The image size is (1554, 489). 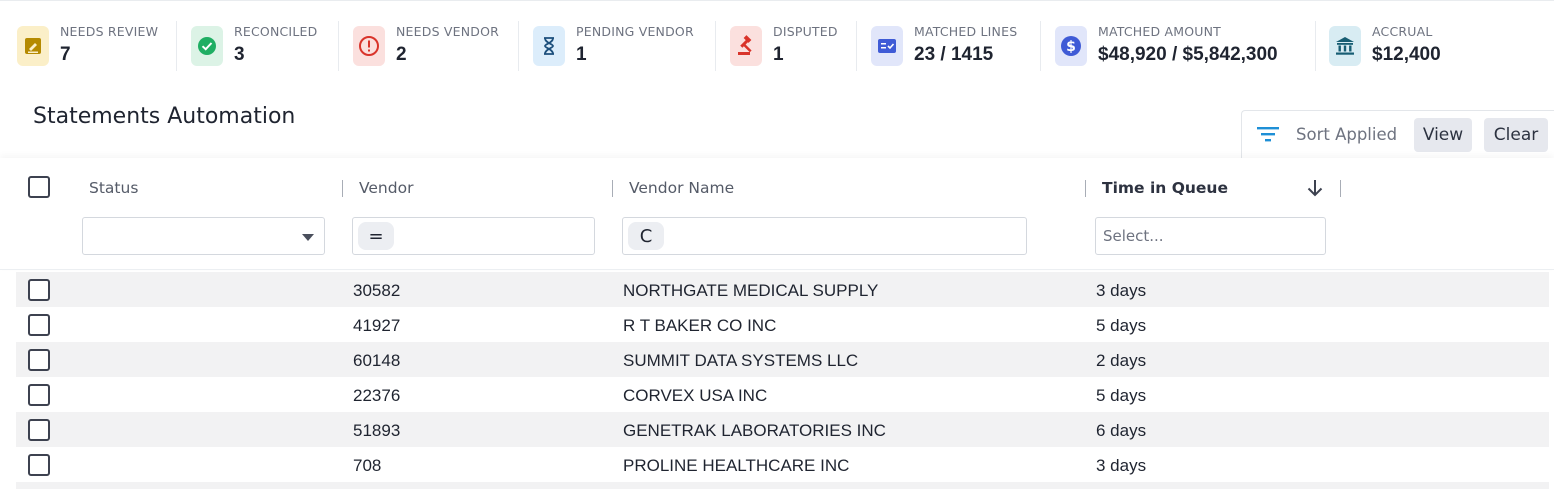 What do you see at coordinates (207, 46) in the screenshot?
I see `check-circle-icon` at bounding box center [207, 46].